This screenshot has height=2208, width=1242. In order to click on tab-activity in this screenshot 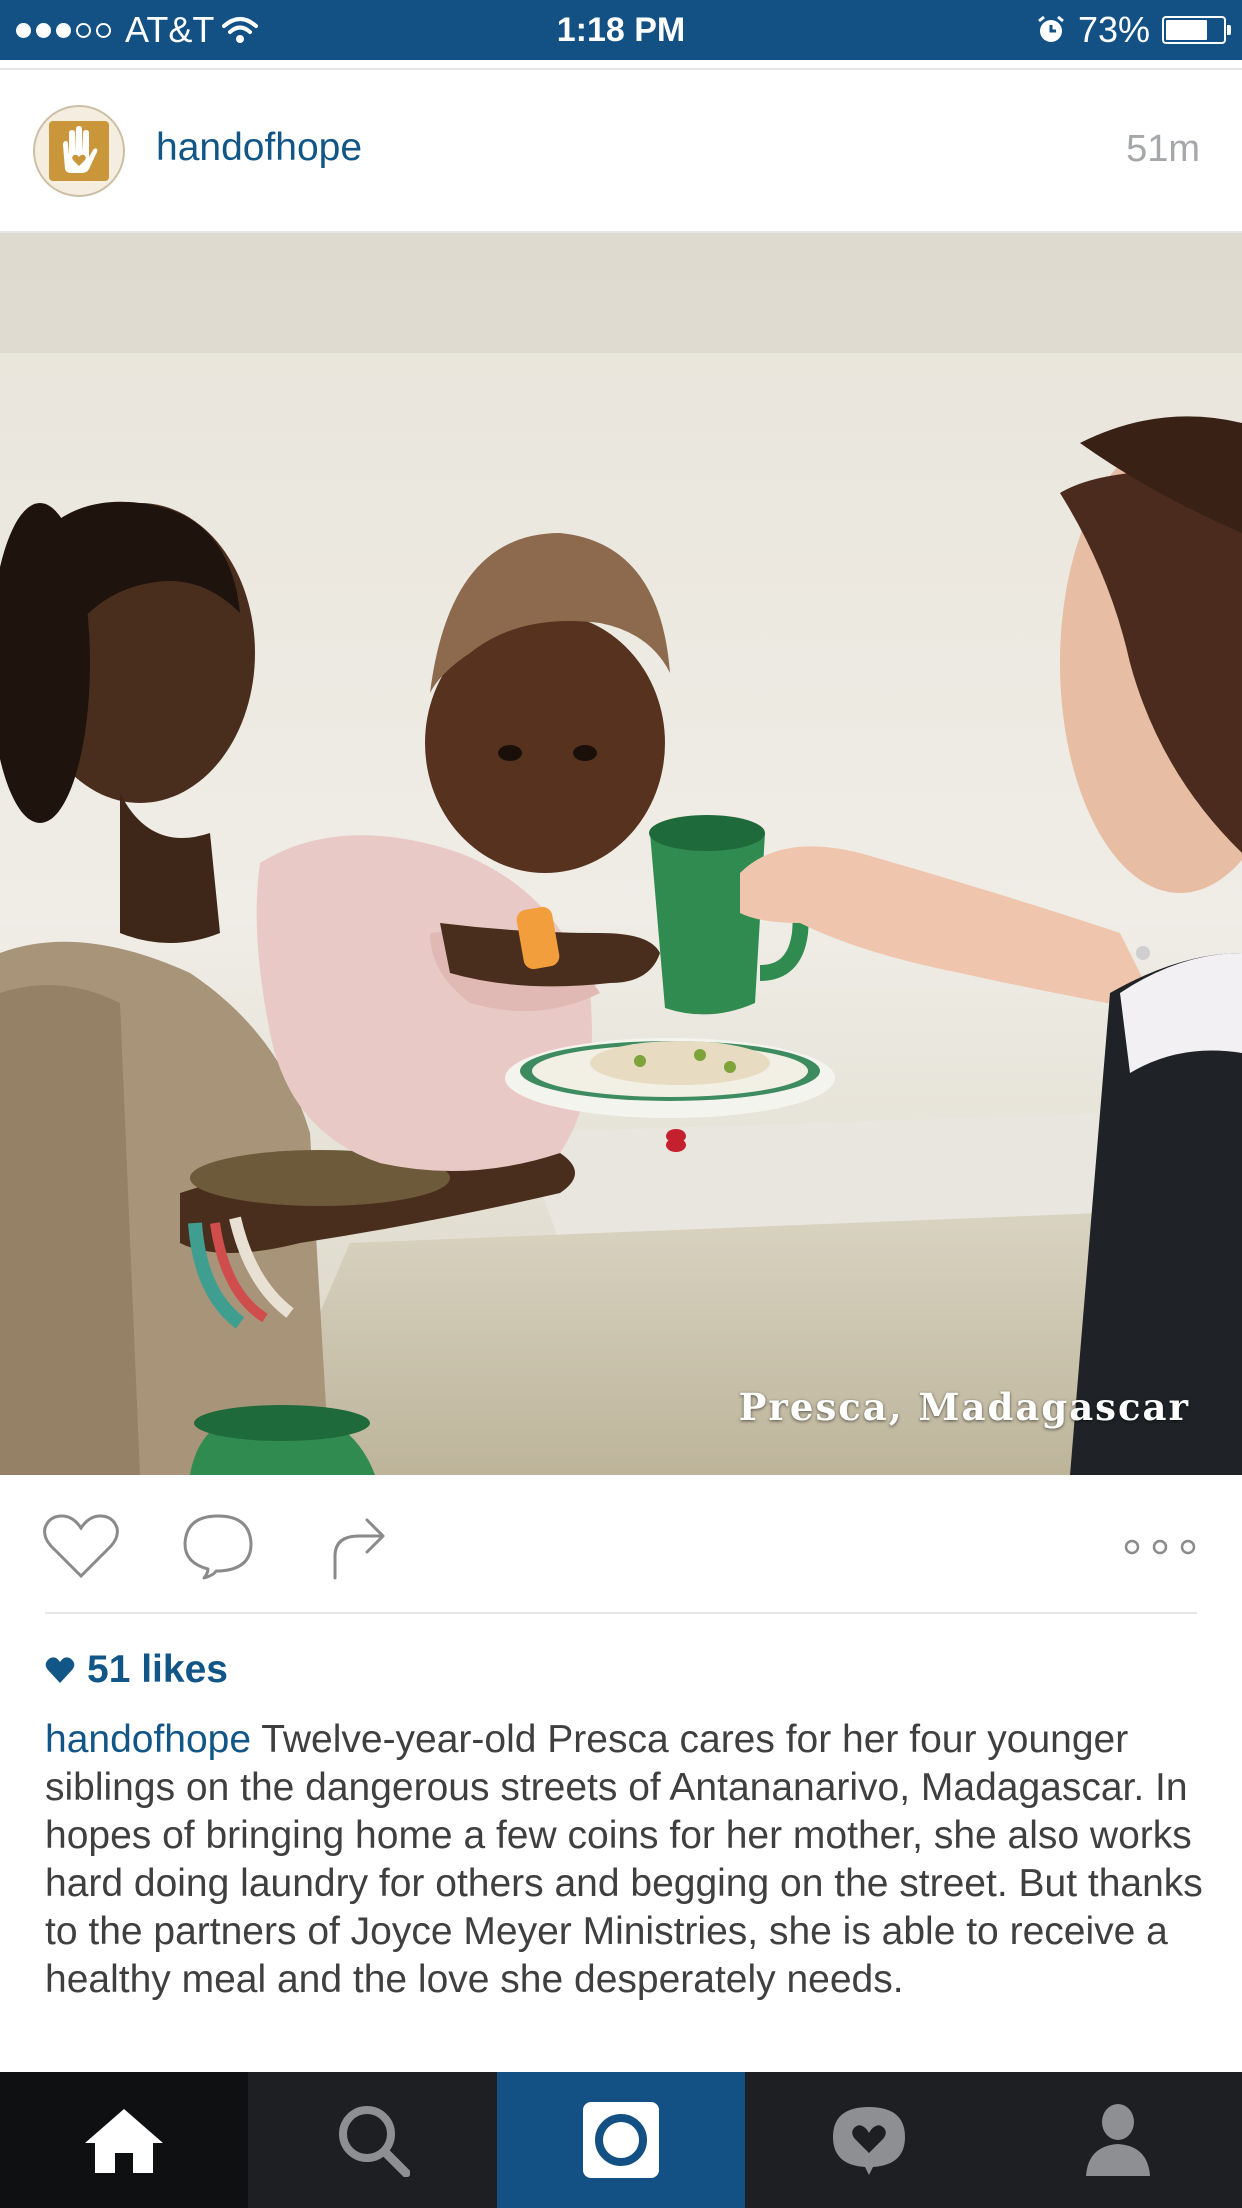, I will do `click(869, 2140)`.